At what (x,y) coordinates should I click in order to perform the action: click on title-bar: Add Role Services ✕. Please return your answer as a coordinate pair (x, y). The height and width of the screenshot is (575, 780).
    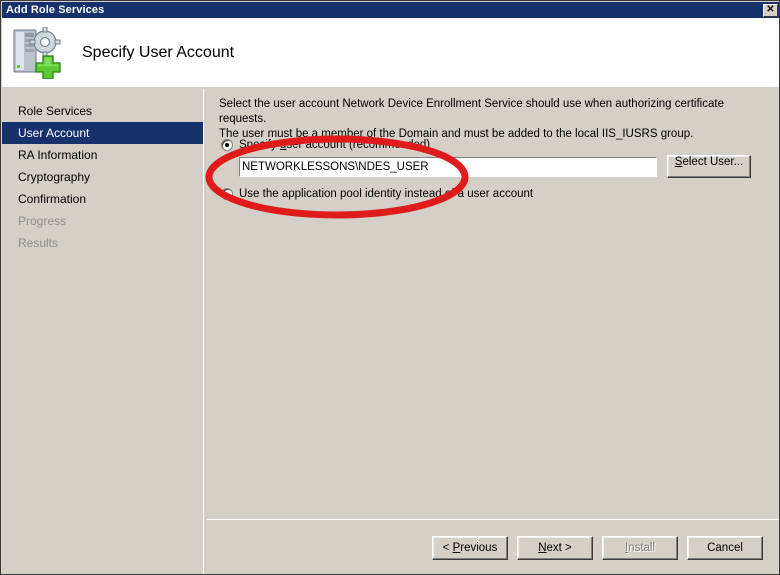
    Looking at the image, I should click on (390, 10).